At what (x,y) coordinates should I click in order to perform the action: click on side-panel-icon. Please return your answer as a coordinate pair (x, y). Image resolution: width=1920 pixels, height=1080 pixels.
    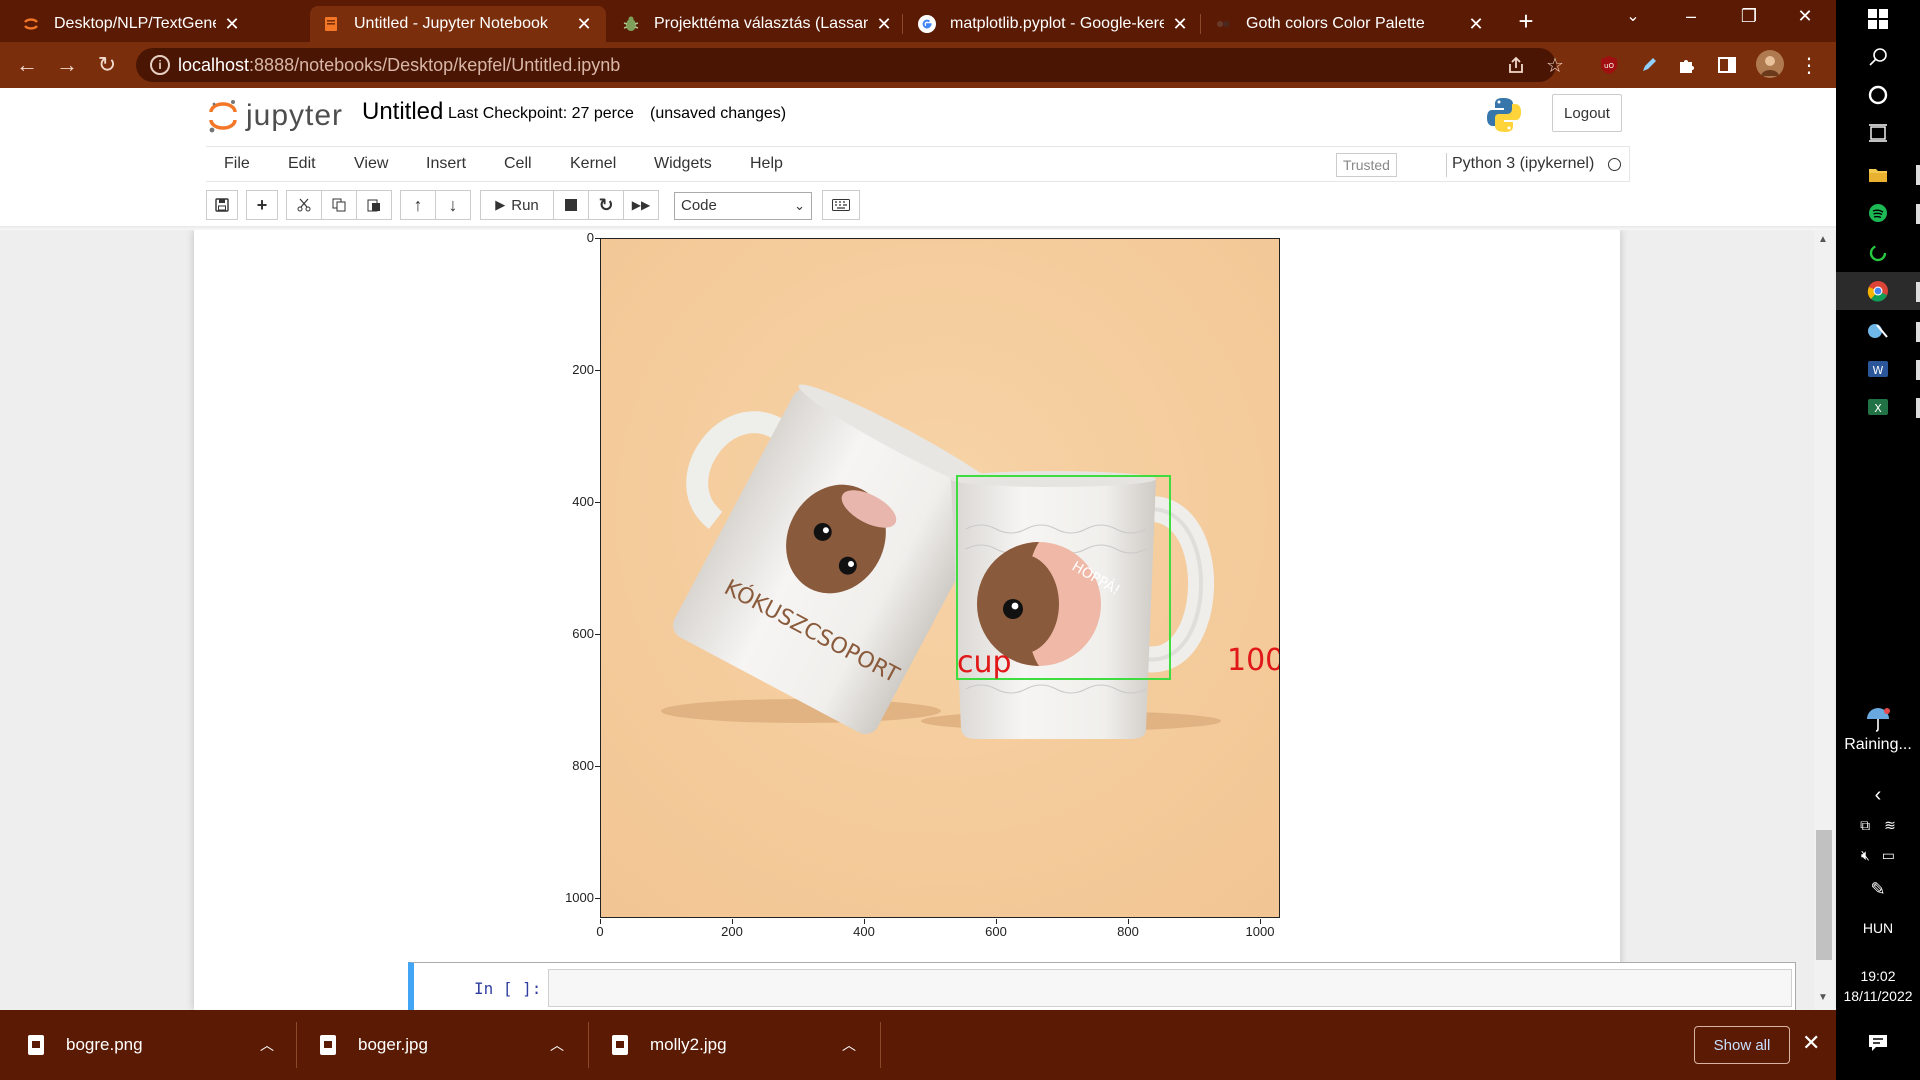
    Looking at the image, I should click on (1727, 65).